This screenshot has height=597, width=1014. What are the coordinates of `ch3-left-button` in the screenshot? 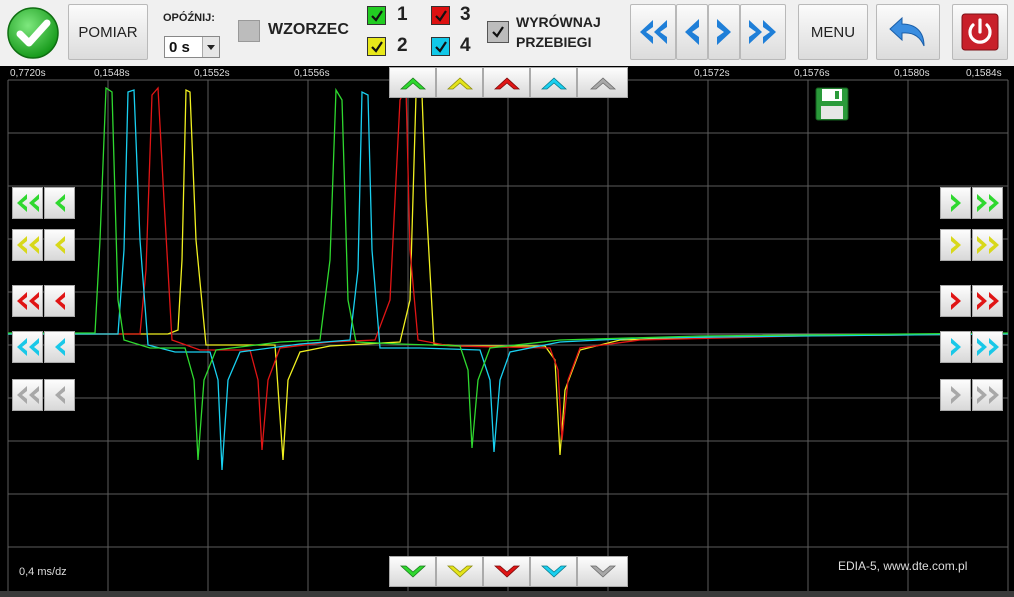 It's located at (59, 301).